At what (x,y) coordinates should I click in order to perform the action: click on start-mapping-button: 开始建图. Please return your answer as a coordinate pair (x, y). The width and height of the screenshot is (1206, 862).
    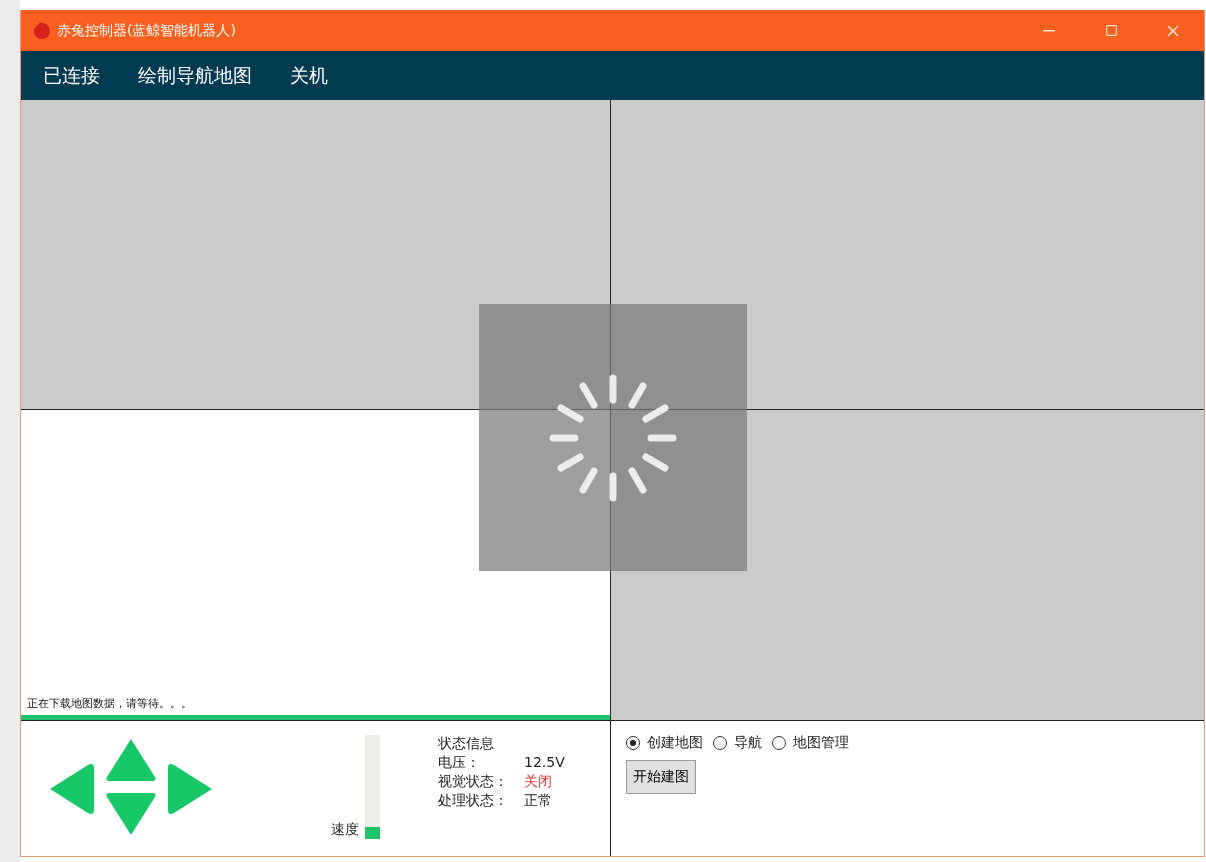
    Looking at the image, I should click on (661, 777).